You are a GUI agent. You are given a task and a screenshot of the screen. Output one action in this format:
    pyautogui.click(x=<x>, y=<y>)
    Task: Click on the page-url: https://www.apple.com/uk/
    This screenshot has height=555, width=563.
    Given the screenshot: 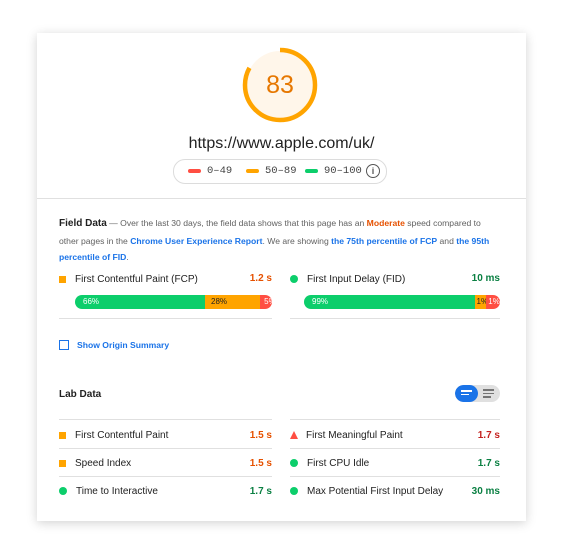 What is the action you would take?
    pyautogui.click(x=281, y=143)
    